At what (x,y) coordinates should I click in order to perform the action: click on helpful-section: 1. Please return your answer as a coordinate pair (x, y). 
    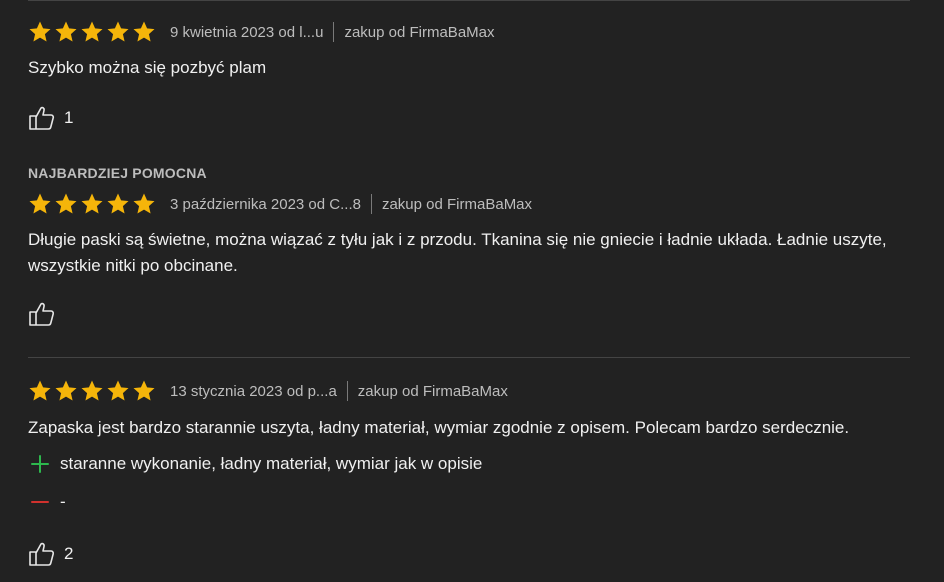
    Looking at the image, I should click on (473, 118).